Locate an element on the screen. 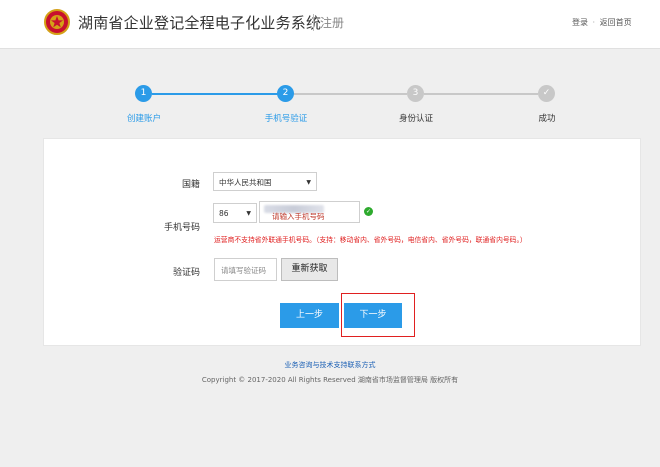 The width and height of the screenshot is (660, 467). phone-label: 手机号码 is located at coordinates (181, 228).